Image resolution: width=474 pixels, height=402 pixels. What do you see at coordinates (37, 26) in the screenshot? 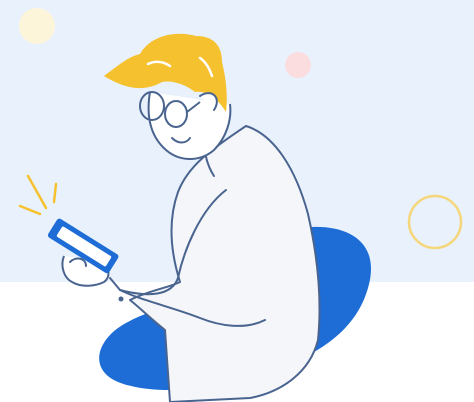
I see `yellow-dot-decoration` at bounding box center [37, 26].